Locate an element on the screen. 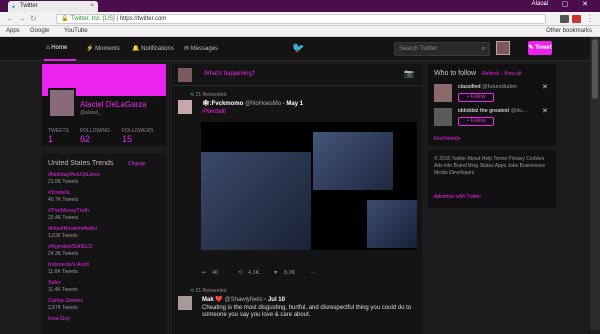 Image resolution: width=600 pixels, height=334 pixels. trend-count: 40.7K Tweets is located at coordinates (63, 200).